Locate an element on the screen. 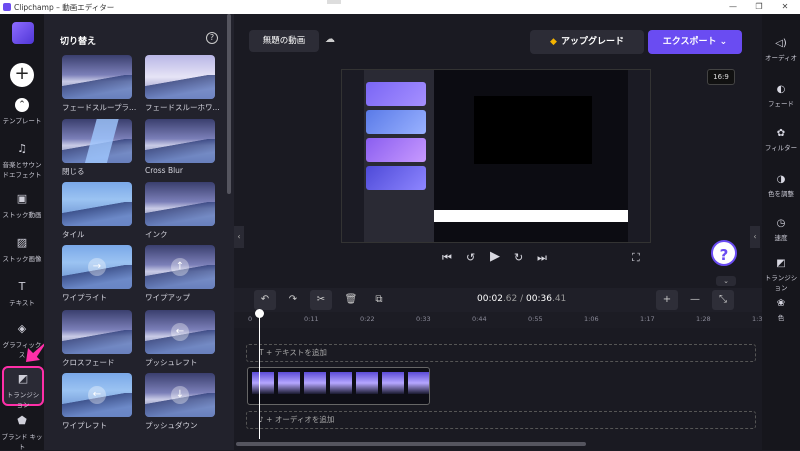  direction-arrow-icon: ← is located at coordinates (180, 332).